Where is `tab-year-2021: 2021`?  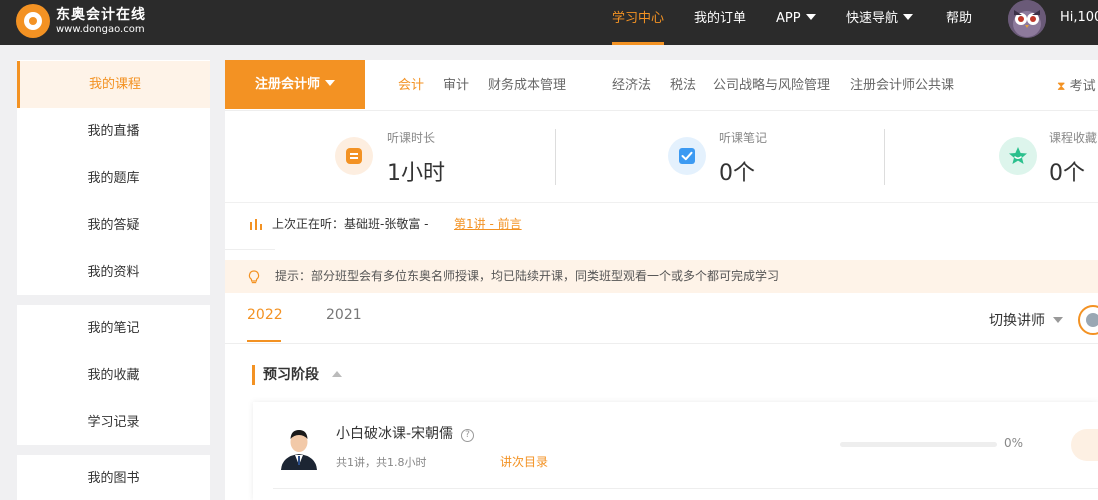 tab-year-2021: 2021 is located at coordinates (344, 315).